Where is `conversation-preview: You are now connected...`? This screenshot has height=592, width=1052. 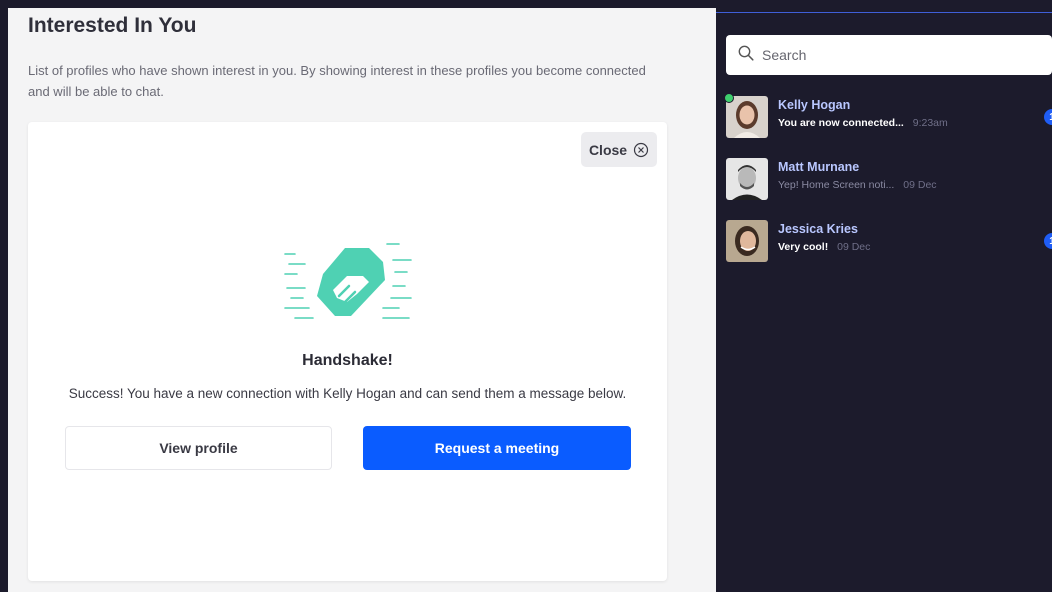
conversation-preview: You are now connected... is located at coordinates (841, 123).